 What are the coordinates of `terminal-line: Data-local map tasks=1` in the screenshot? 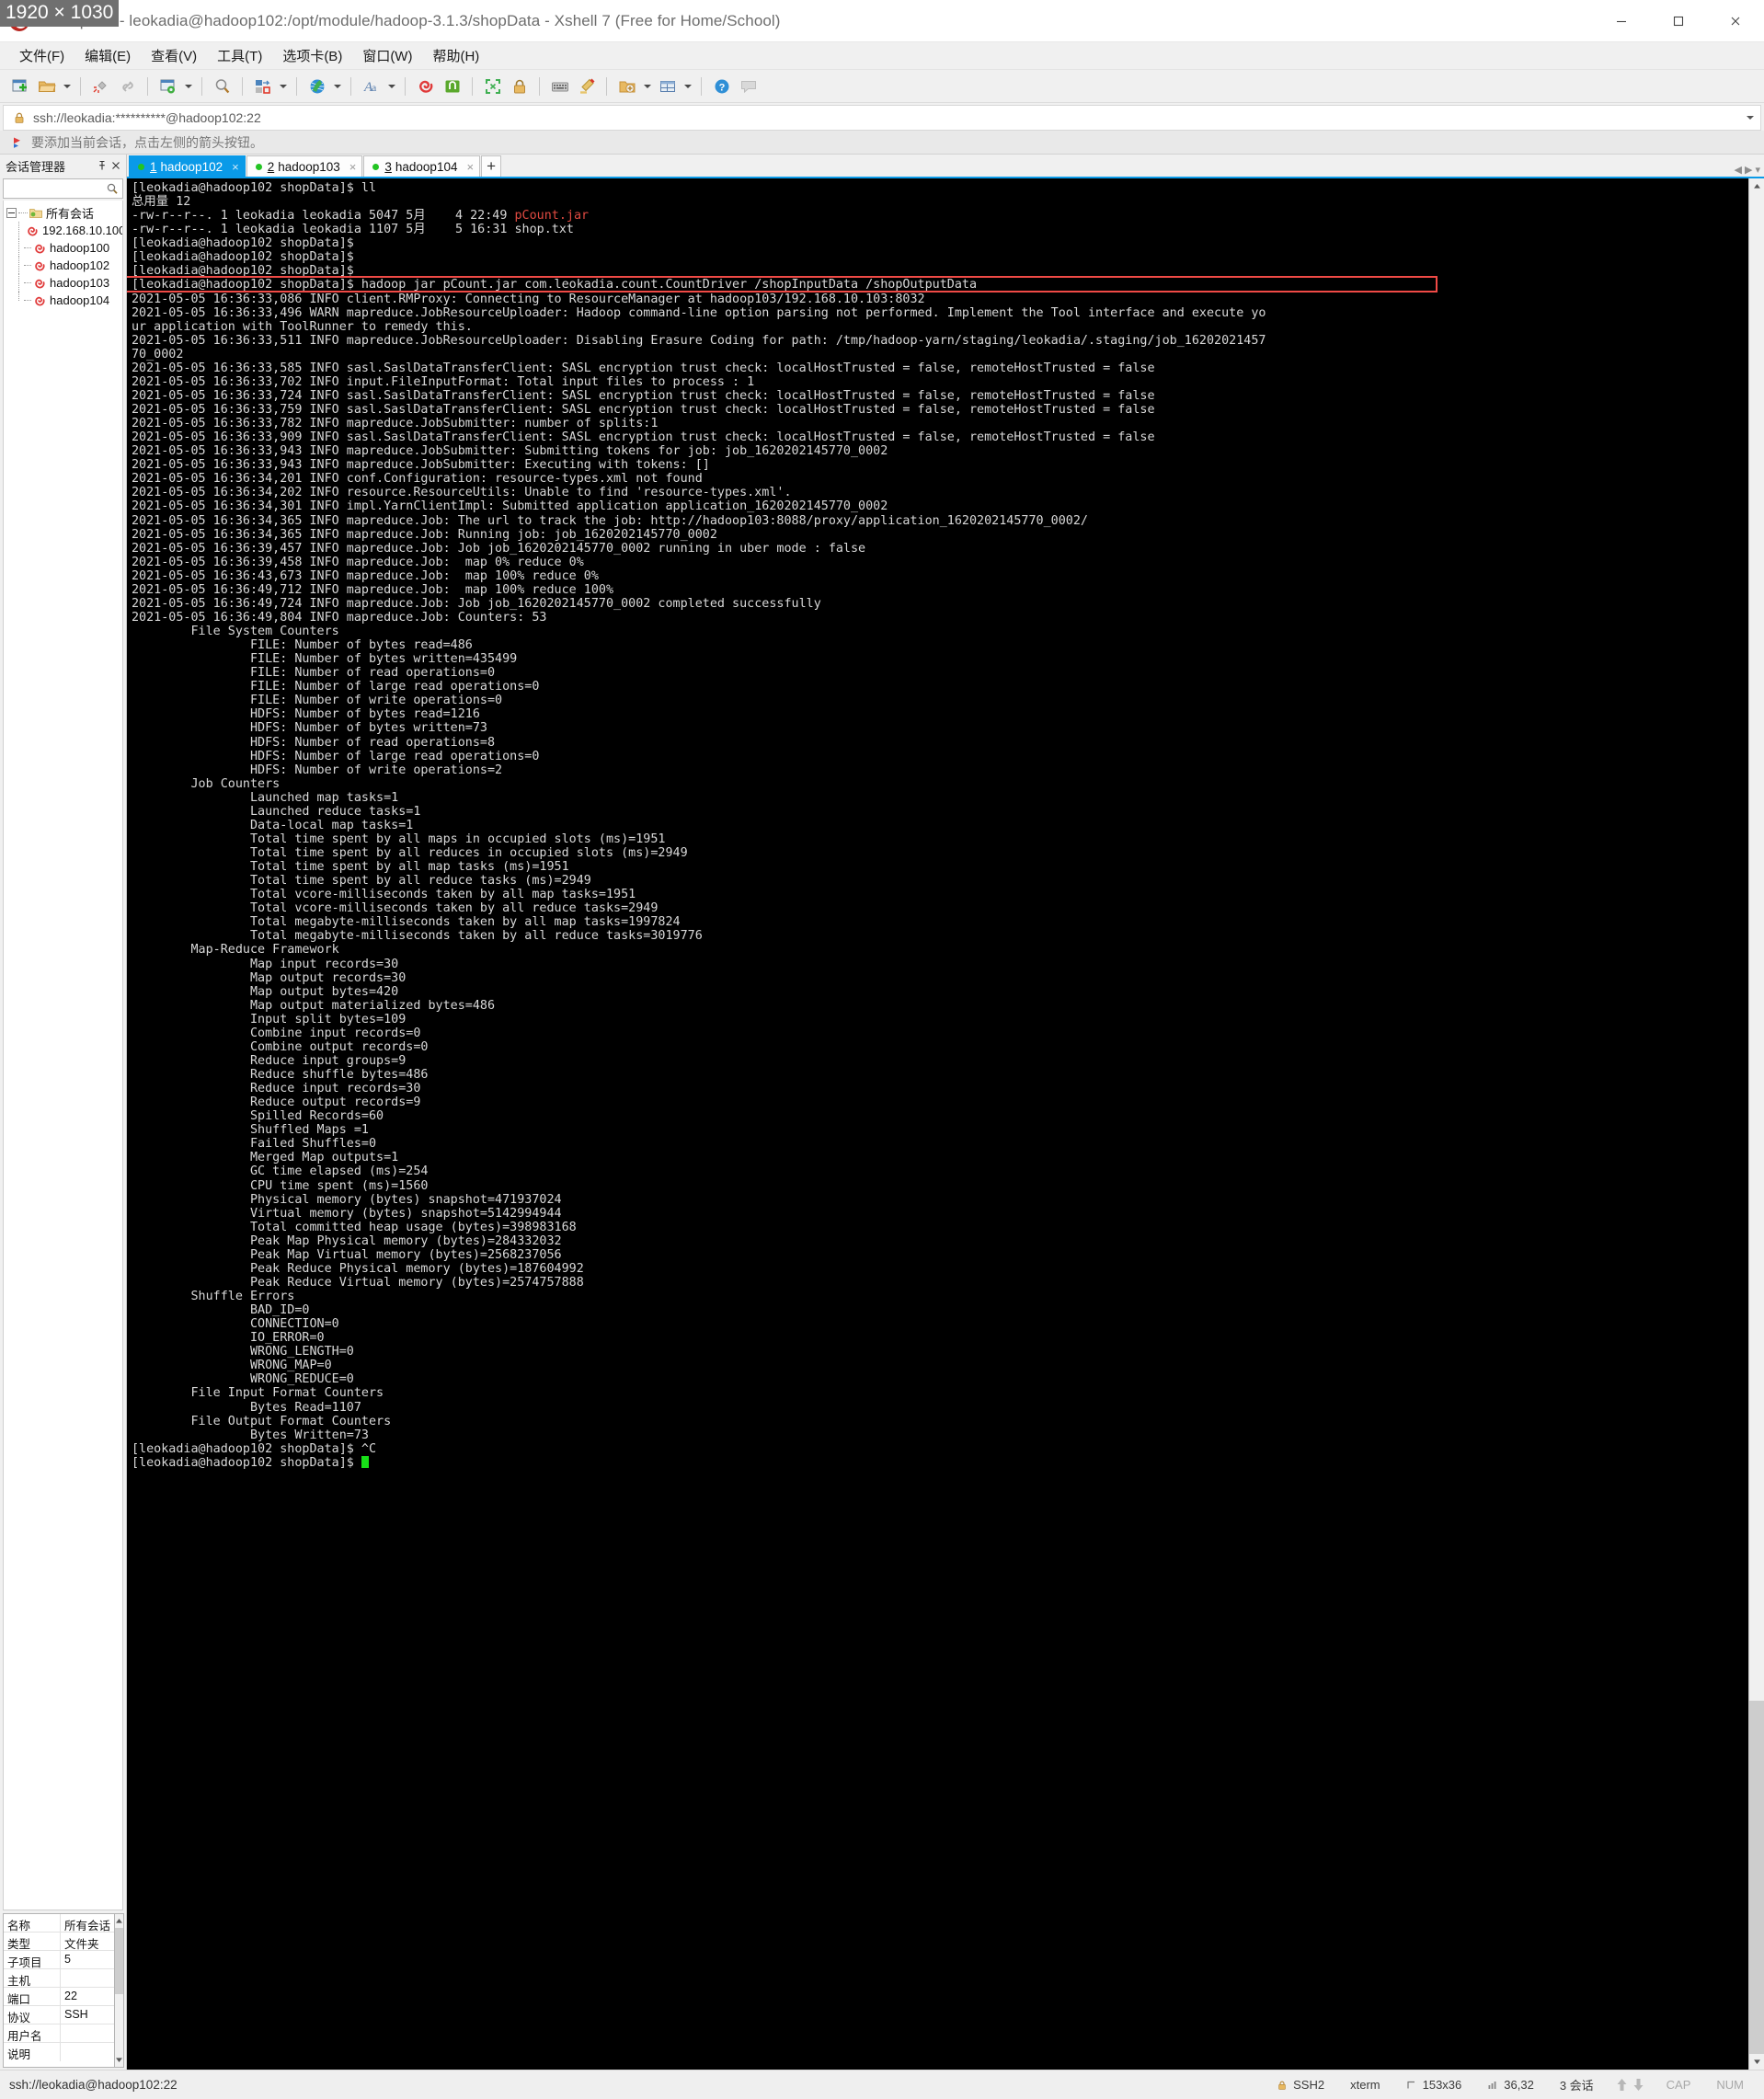 It's located at (273, 825).